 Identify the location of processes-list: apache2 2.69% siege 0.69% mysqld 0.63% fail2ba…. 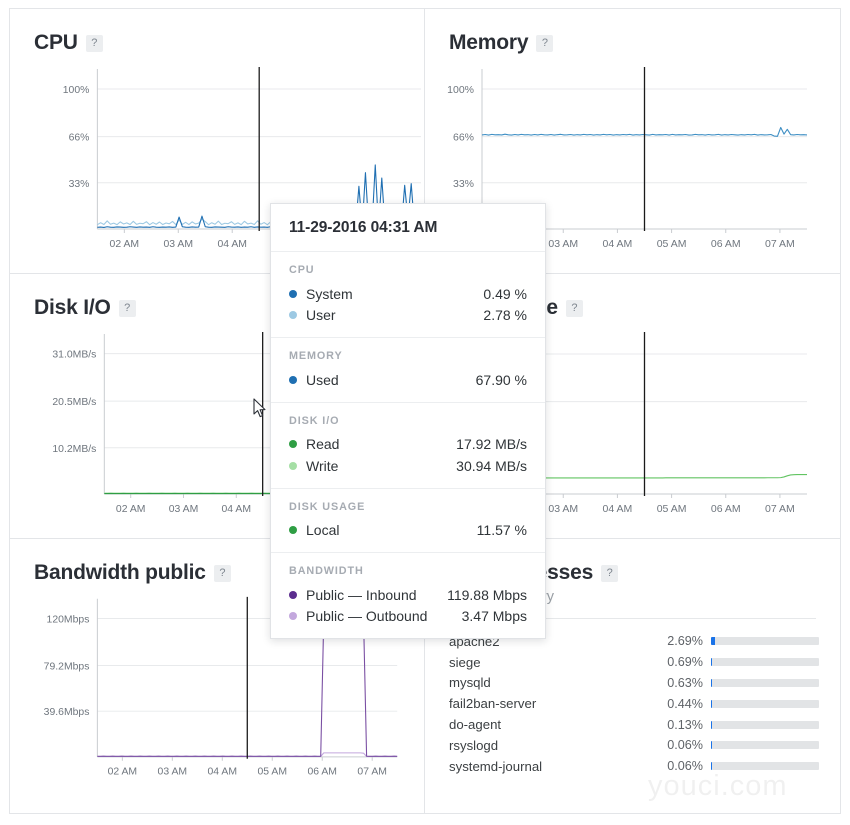
(634, 704).